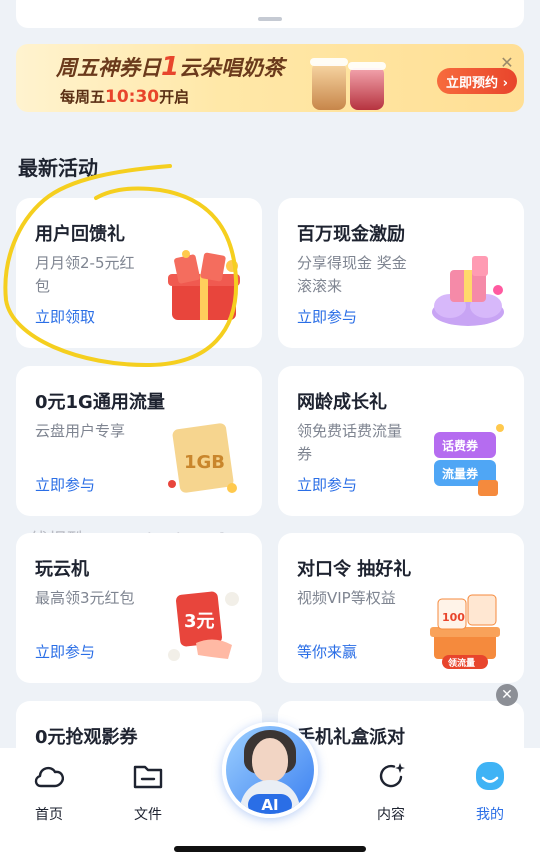 This screenshot has height=864, width=540. Describe the element at coordinates (352, 274) in the screenshot. I see `card-desc: 分享得现金 奖金滚滚来` at that location.